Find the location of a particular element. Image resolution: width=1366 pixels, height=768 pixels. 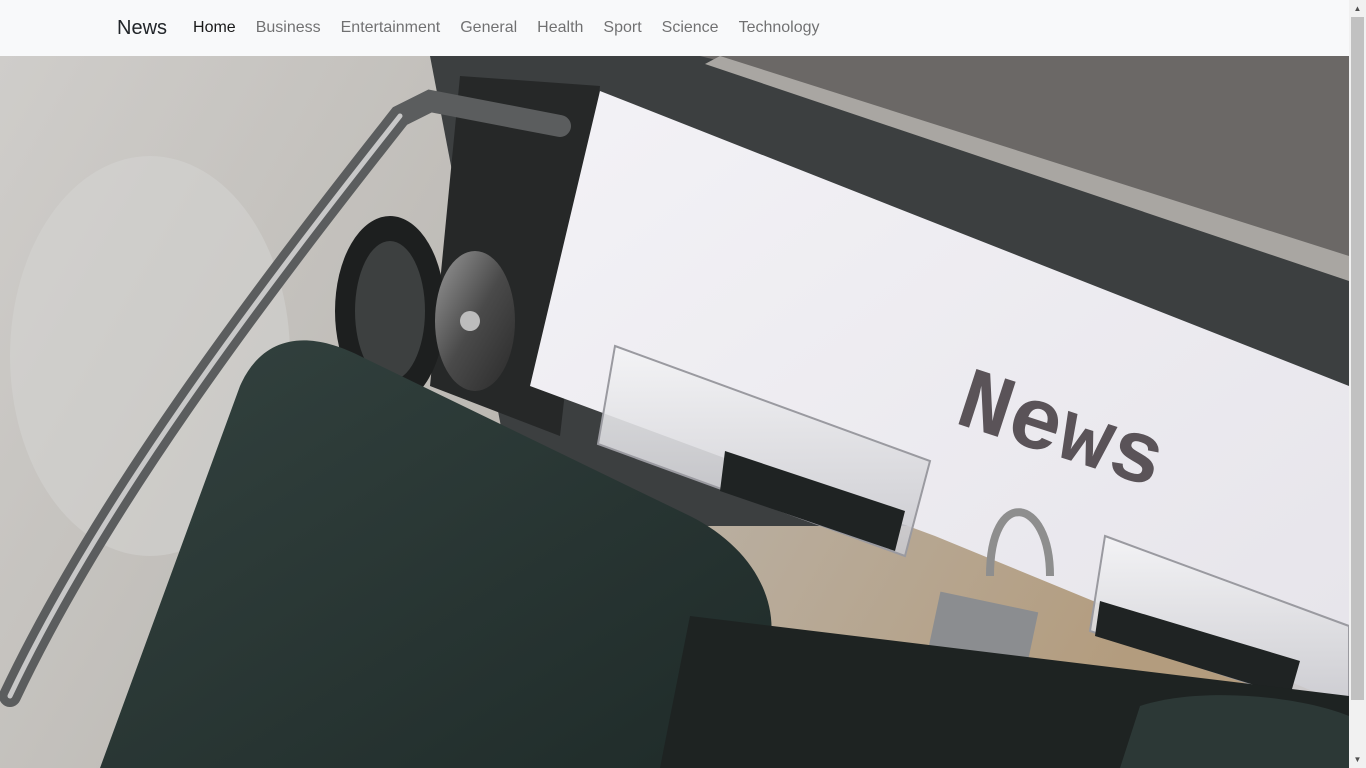

nav-link-home: Home is located at coordinates (214, 28).